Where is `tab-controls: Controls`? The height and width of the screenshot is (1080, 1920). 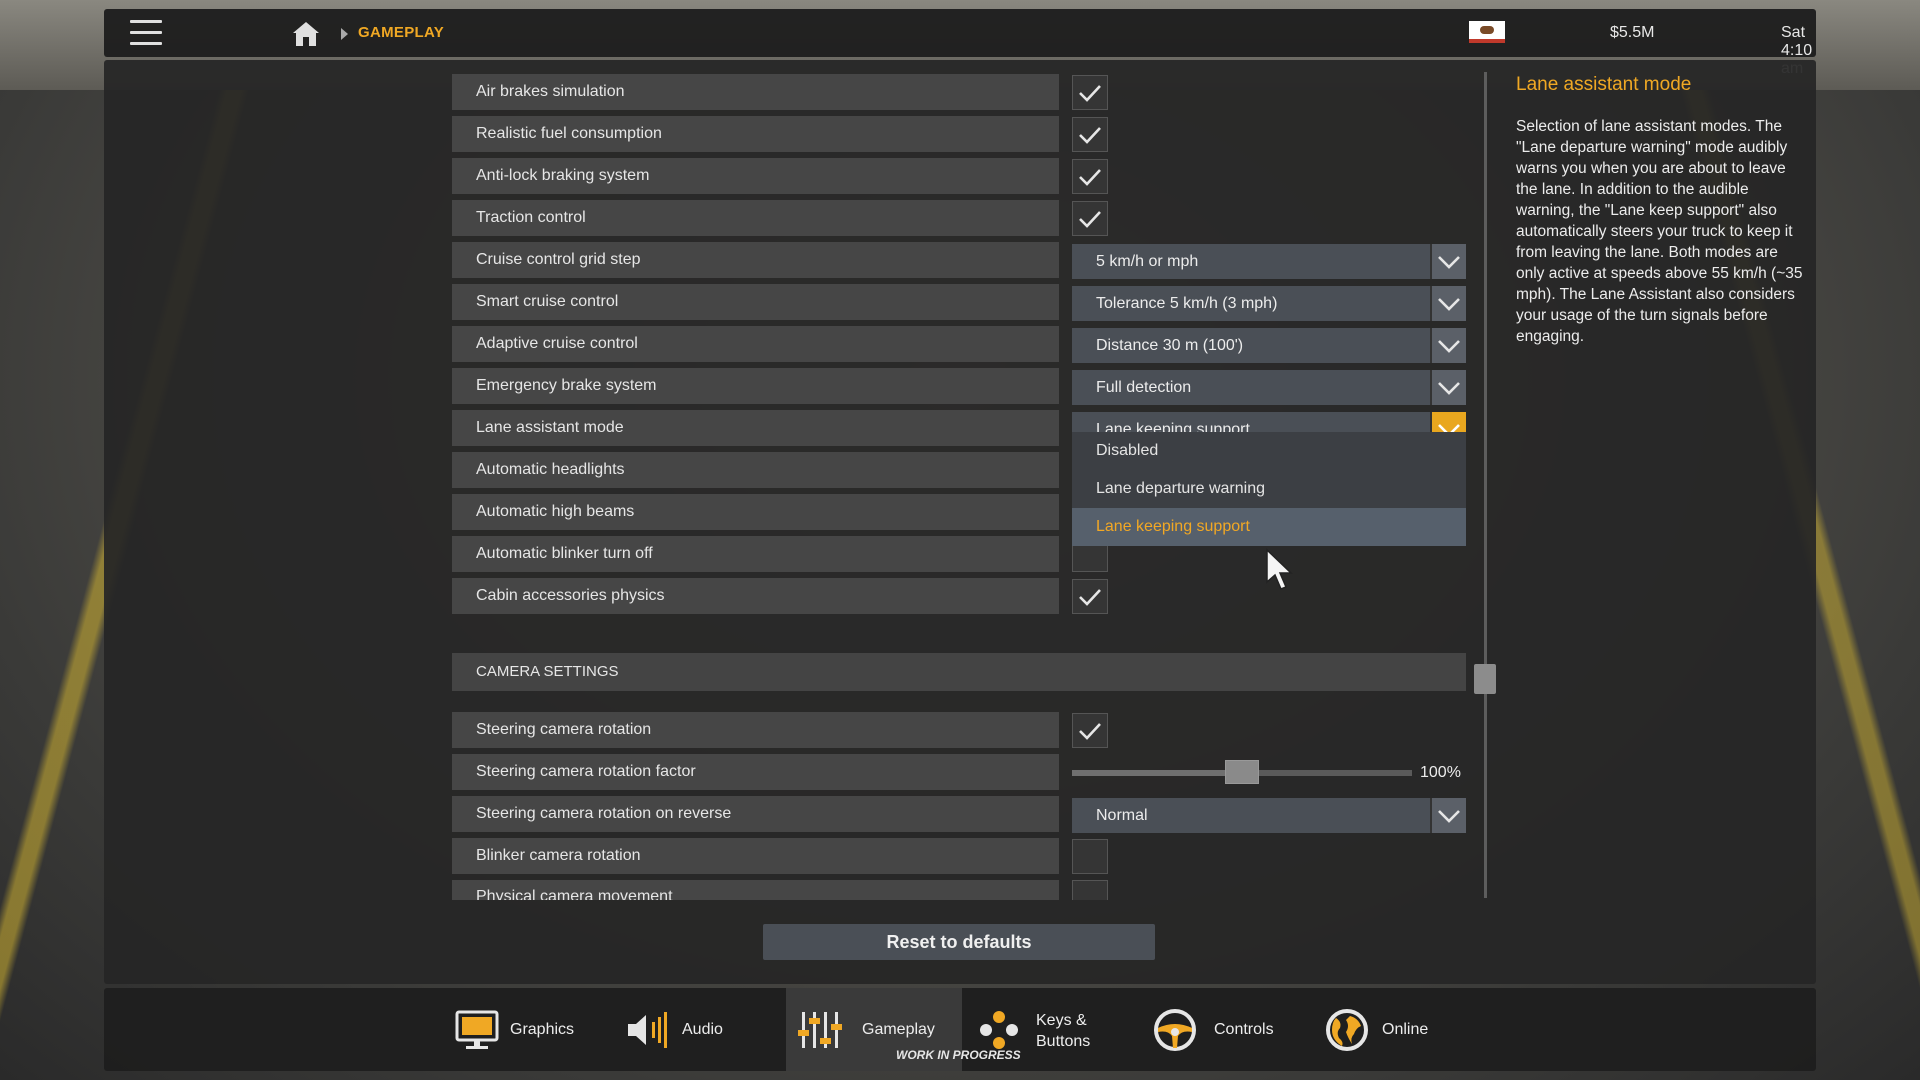 tab-controls: Controls is located at coordinates (1219, 1029).